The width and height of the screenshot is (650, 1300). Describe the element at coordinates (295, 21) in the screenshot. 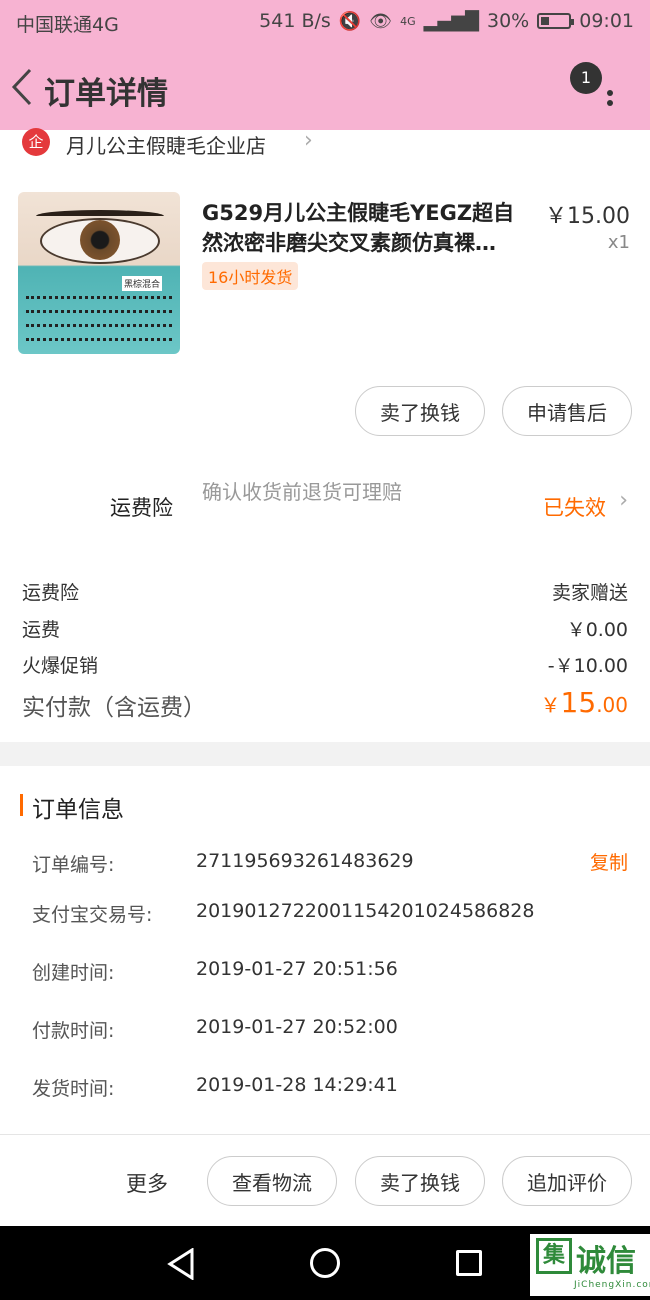

I see `net-speed: 541 B/s` at that location.